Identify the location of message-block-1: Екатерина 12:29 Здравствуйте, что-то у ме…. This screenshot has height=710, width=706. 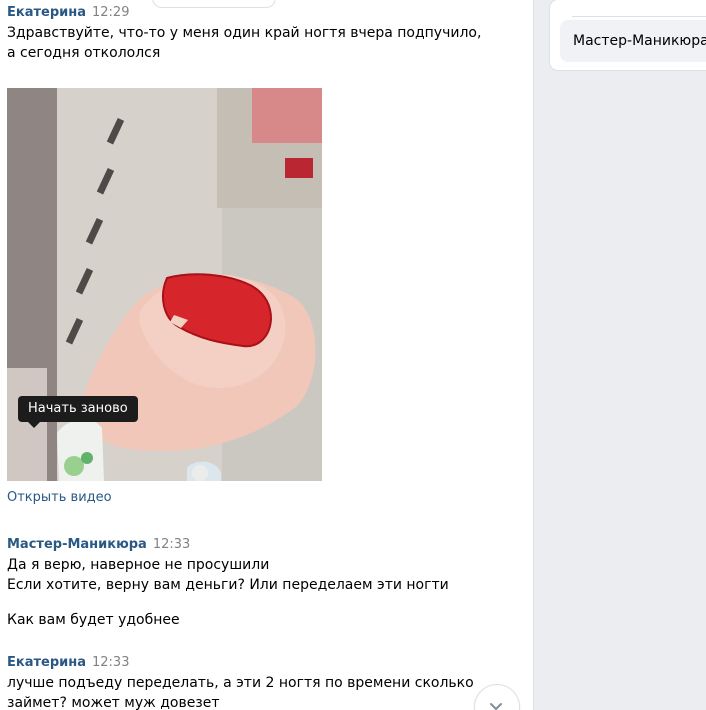
(244, 32).